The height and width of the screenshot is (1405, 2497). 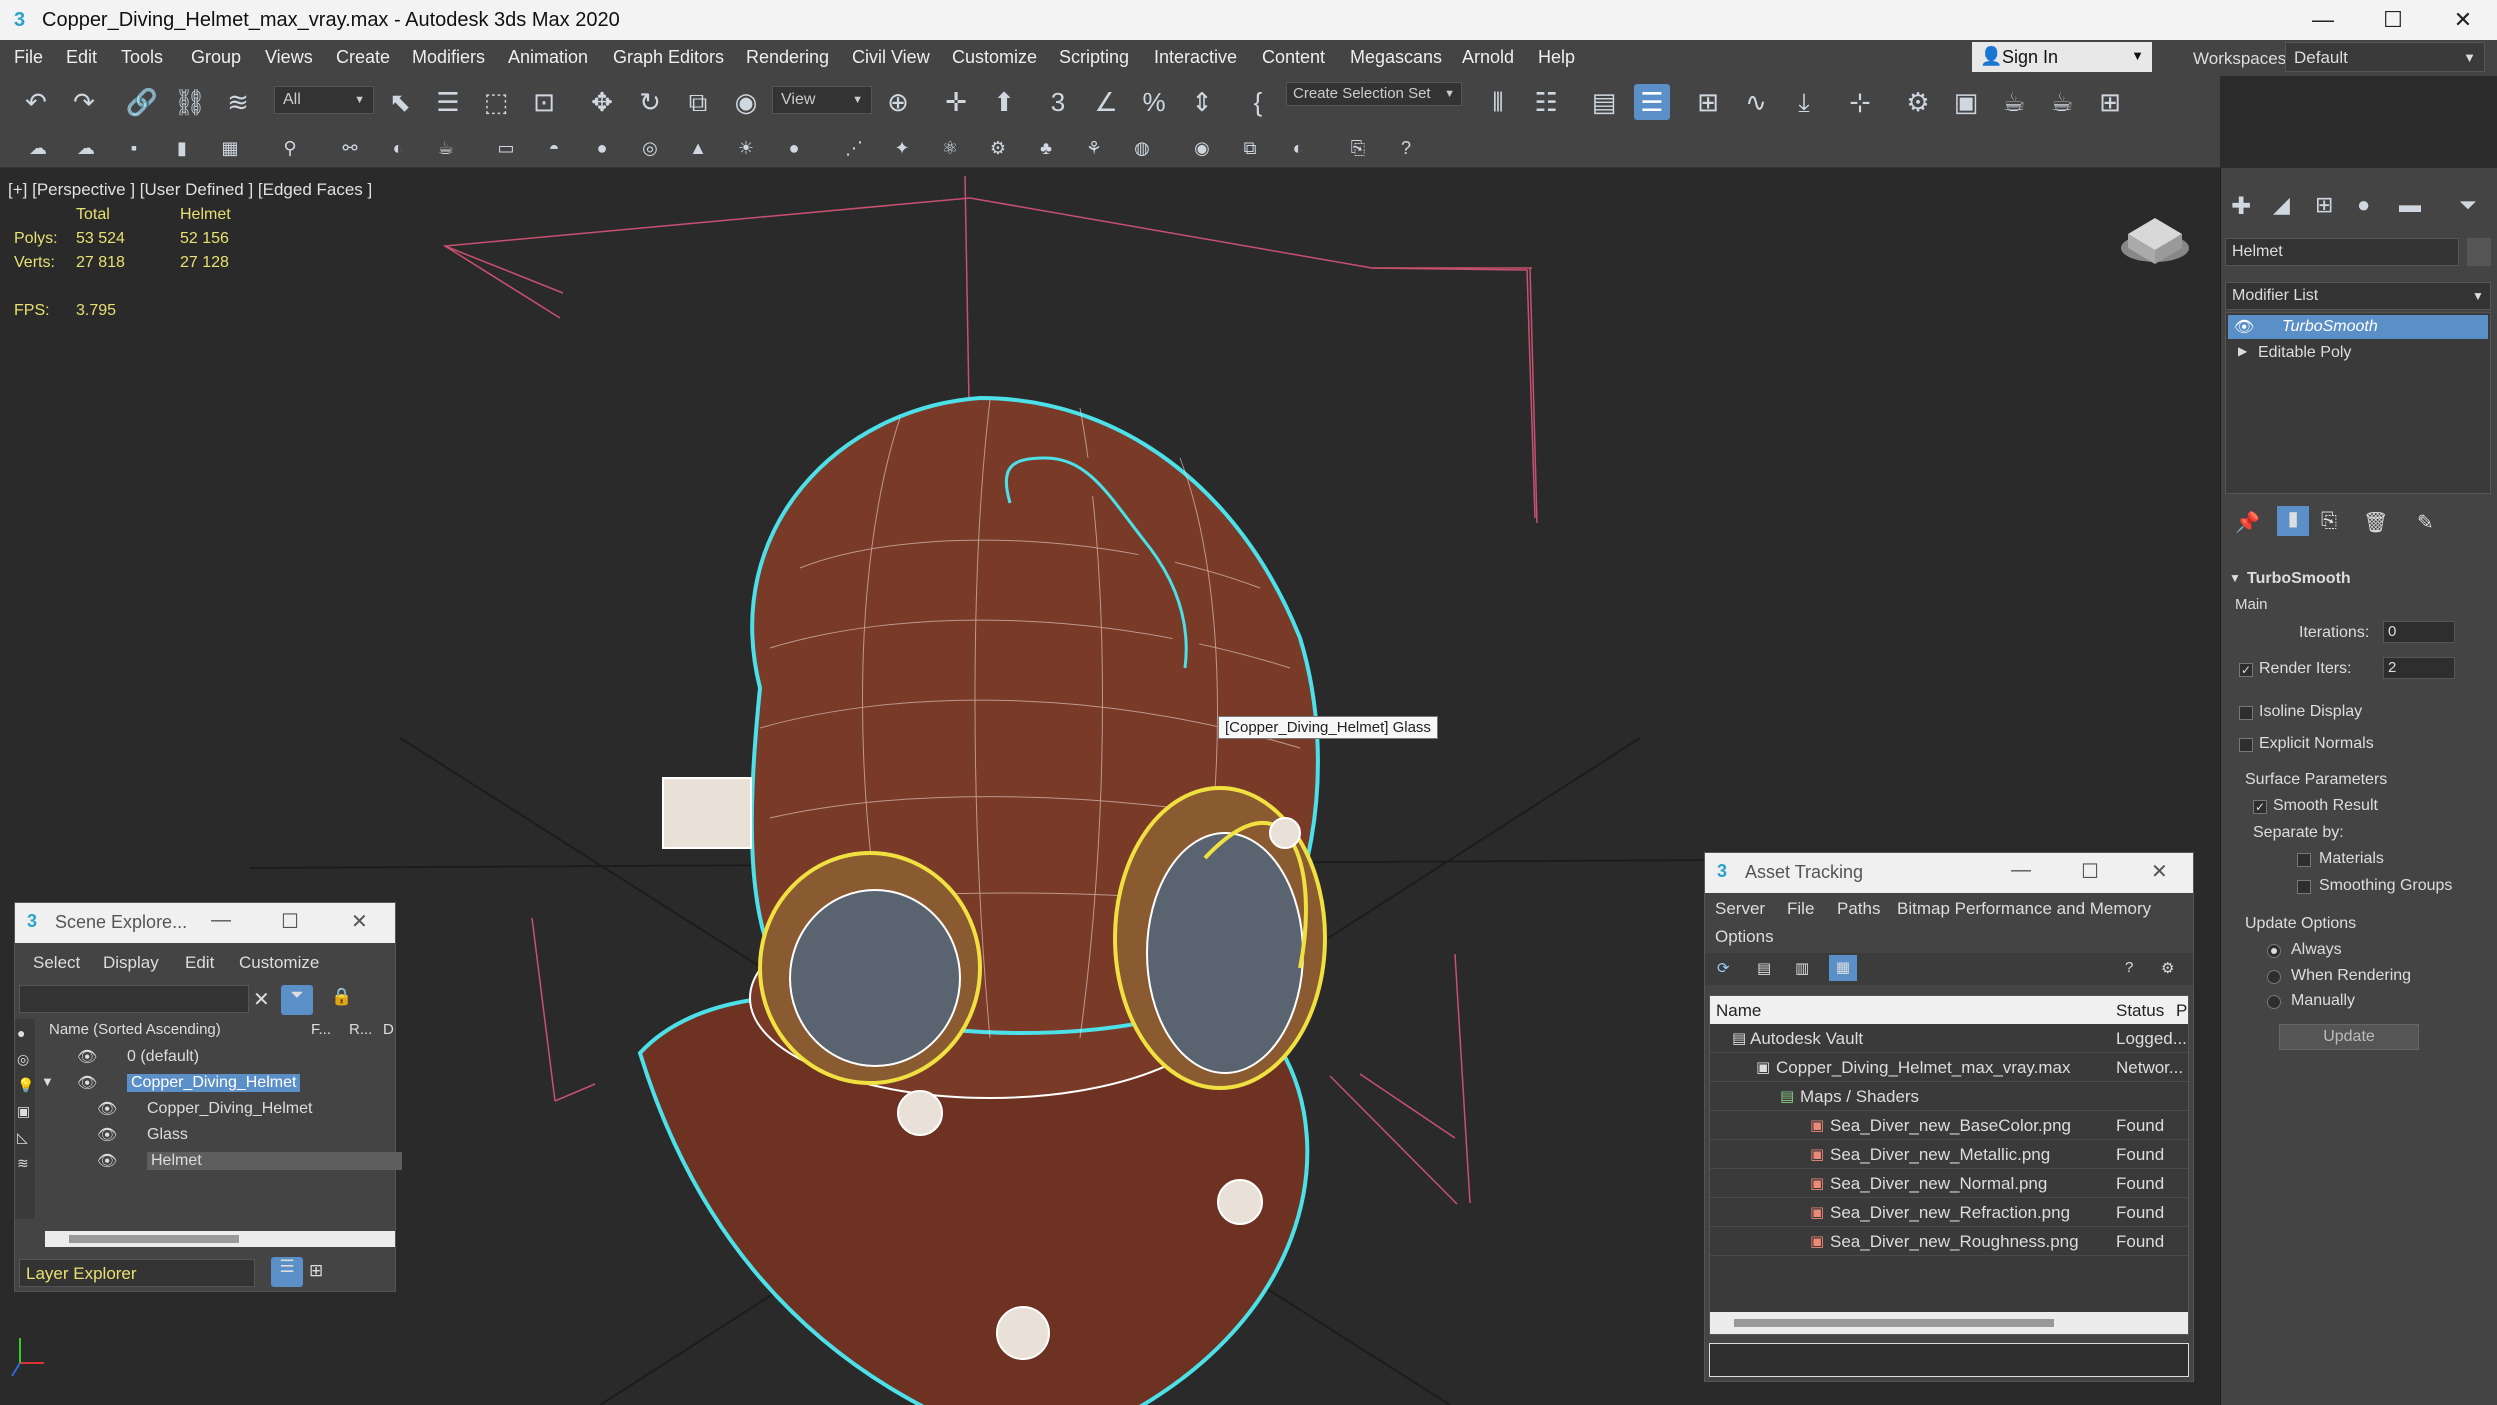 What do you see at coordinates (506, 148) in the screenshot?
I see `plane-icon: ▭` at bounding box center [506, 148].